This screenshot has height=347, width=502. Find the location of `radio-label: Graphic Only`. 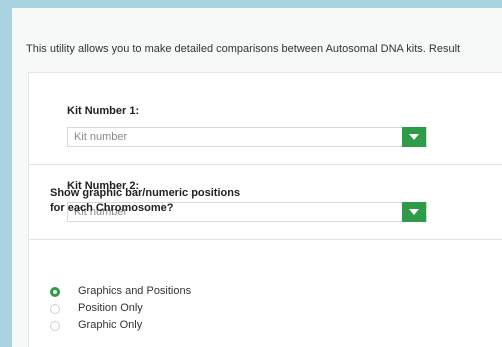

radio-label: Graphic Only is located at coordinates (110, 325).